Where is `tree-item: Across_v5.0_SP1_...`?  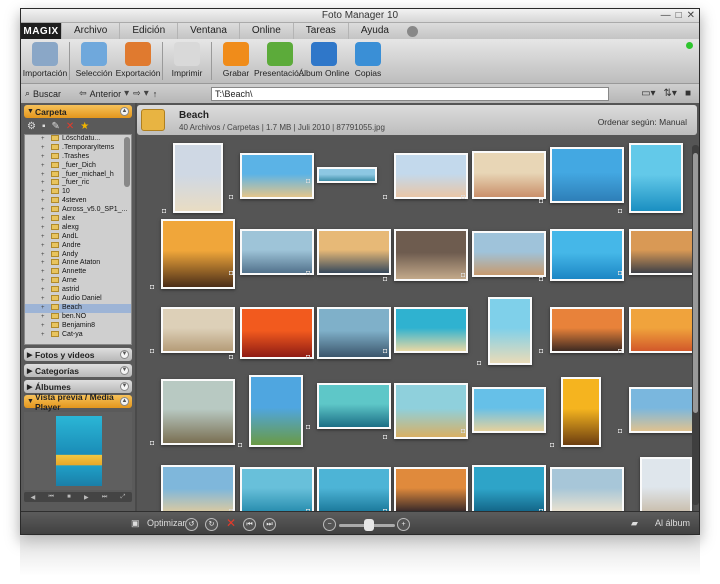
tree-item: Across_v5.0_SP1_... is located at coordinates (78, 210).